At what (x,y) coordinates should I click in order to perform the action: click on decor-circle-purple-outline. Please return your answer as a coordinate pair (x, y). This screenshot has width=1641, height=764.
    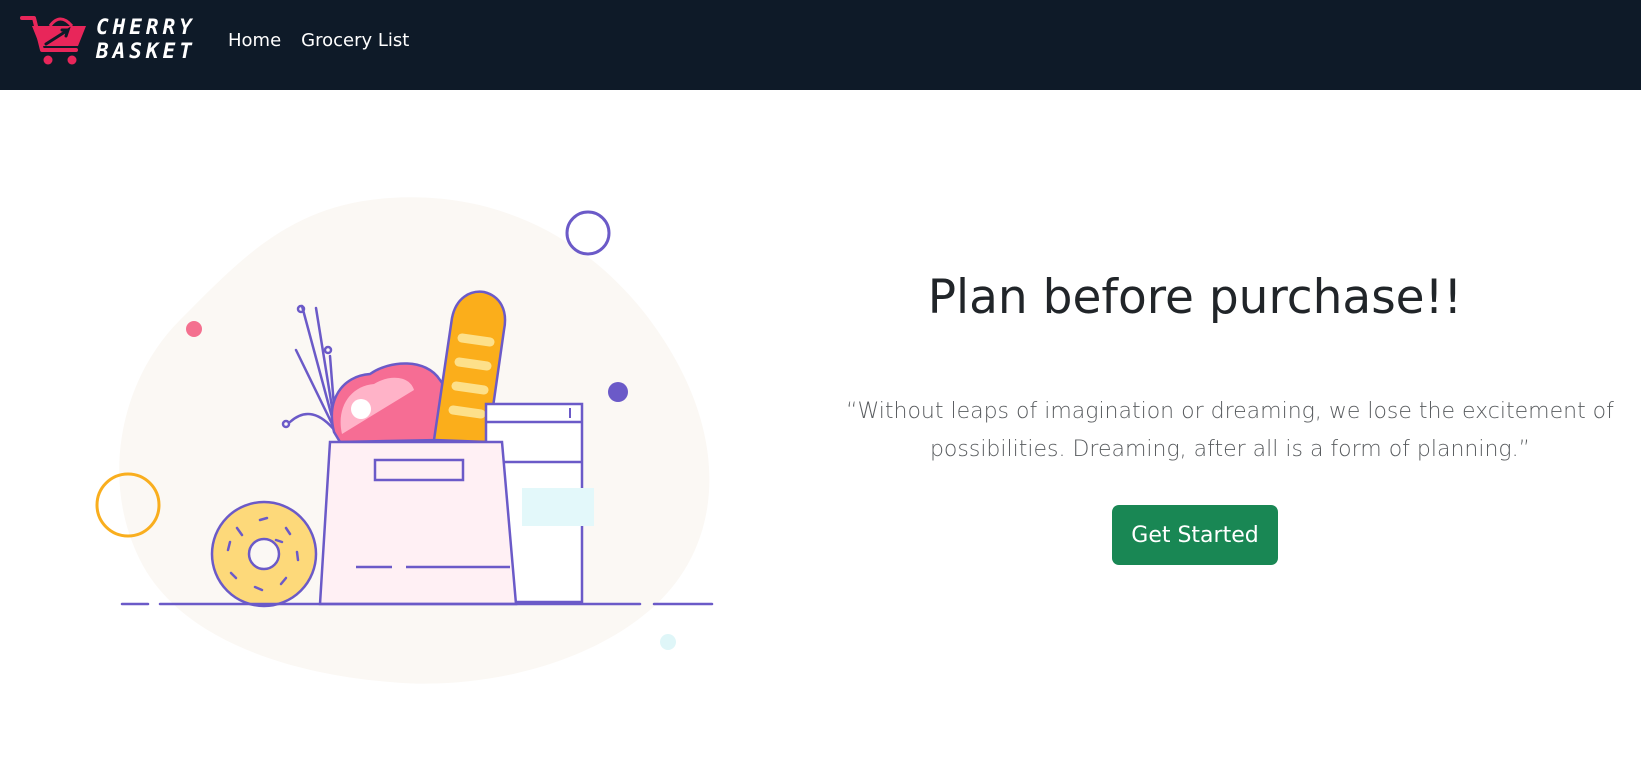
    Looking at the image, I should click on (588, 233).